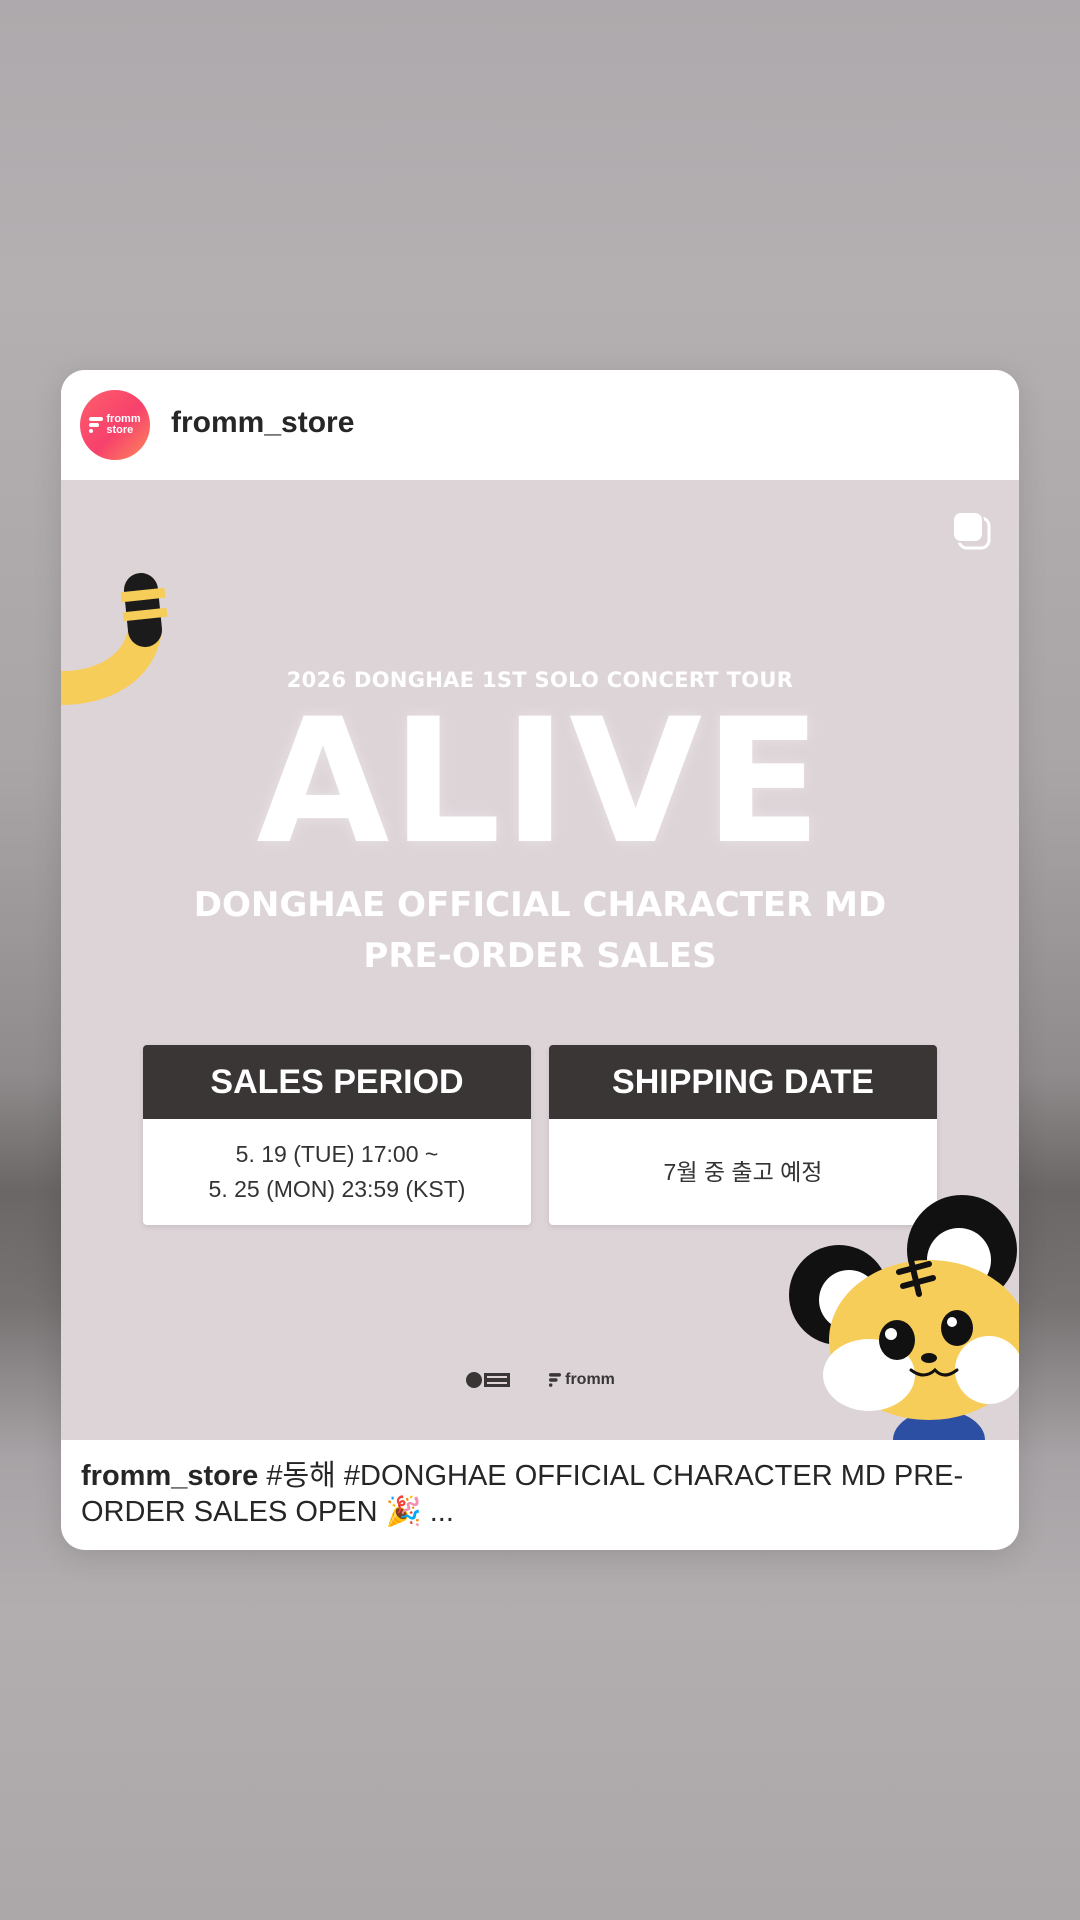  I want to click on square-stack-icon, so click(971, 530).